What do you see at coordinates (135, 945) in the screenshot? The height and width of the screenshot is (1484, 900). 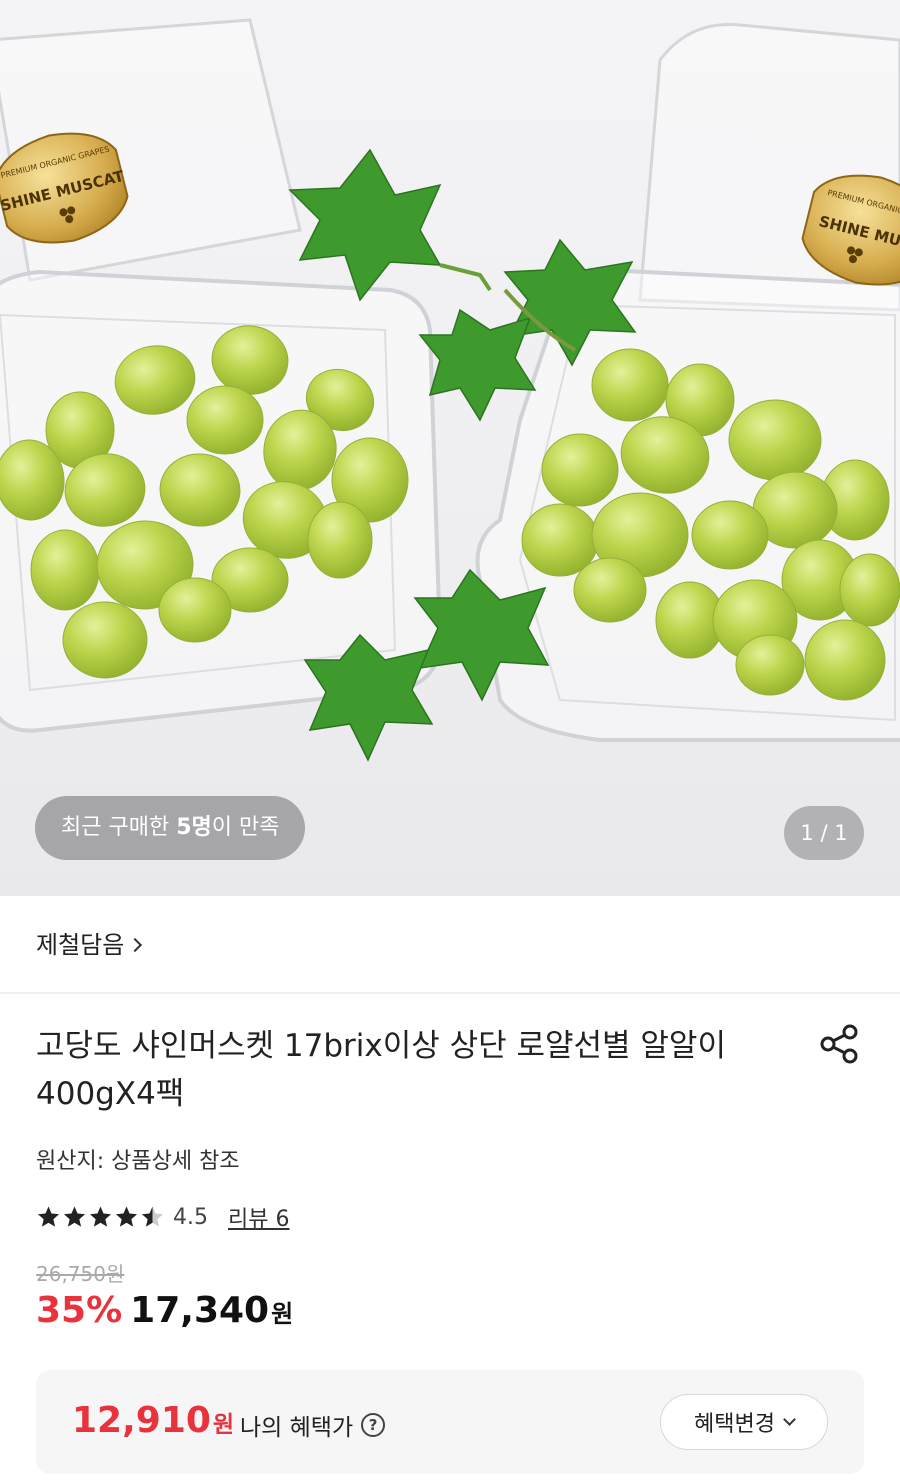 I see `chevron-right-icon` at bounding box center [135, 945].